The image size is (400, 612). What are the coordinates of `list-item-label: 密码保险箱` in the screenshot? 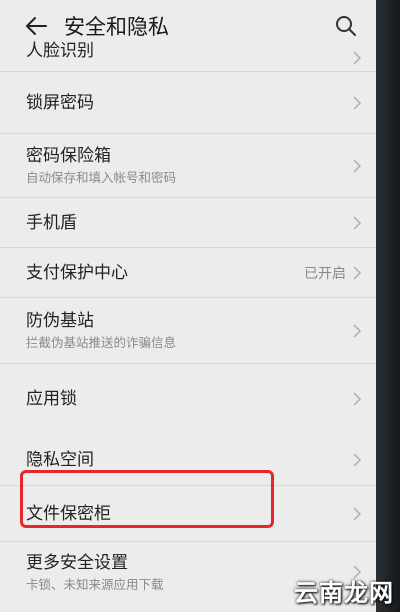 It's located at (68, 156).